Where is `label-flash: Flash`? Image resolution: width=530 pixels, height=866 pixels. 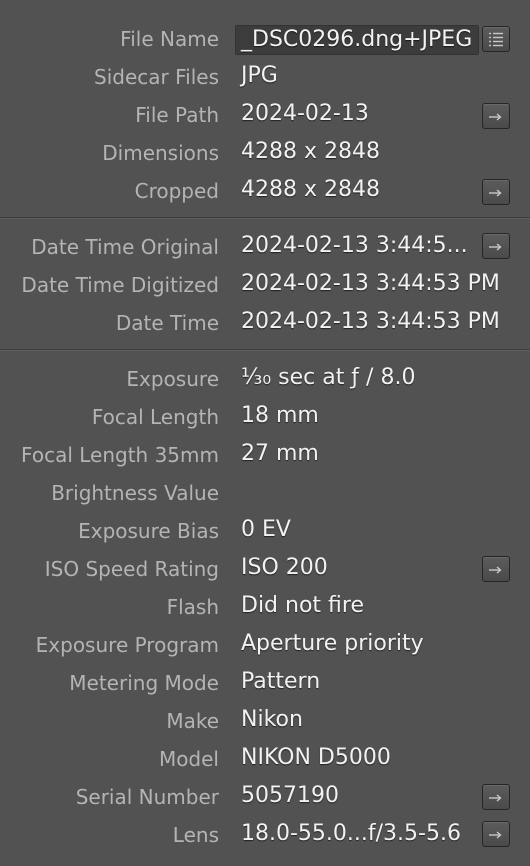
label-flash: Flash is located at coordinates (192, 607).